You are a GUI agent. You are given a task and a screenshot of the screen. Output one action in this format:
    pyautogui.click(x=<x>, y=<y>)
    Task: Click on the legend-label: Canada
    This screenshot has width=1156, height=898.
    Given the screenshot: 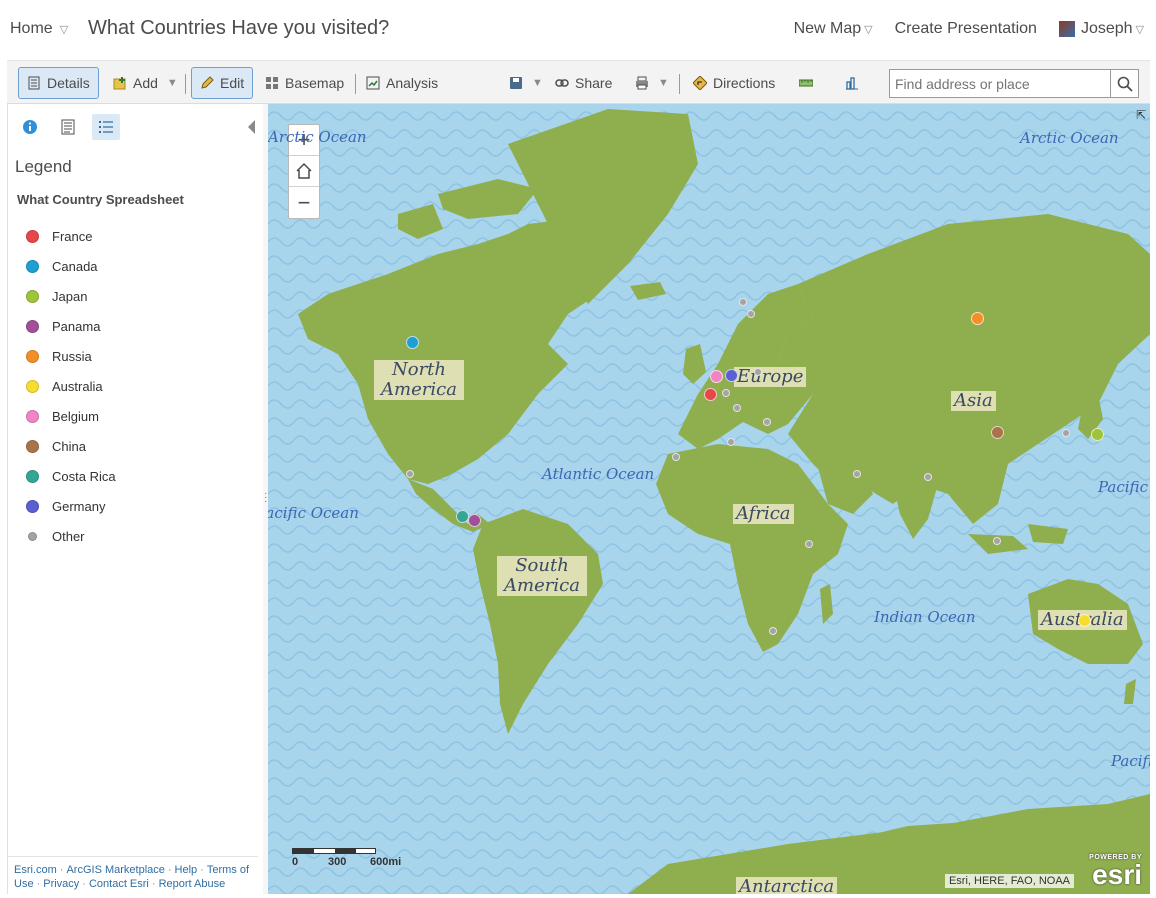 What is the action you would take?
    pyautogui.click(x=75, y=266)
    